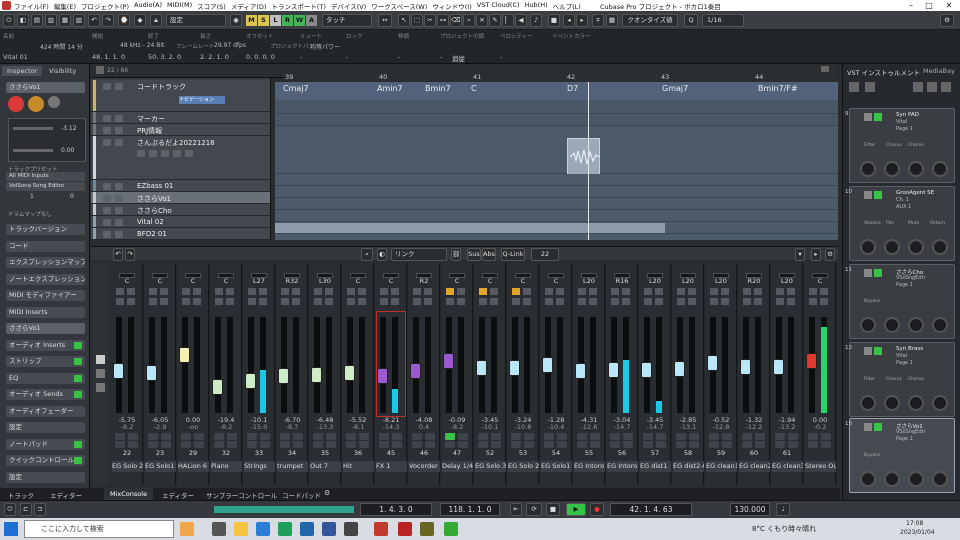 The height and width of the screenshot is (540, 960). I want to click on snapshot-icon: ◉, so click(236, 20).